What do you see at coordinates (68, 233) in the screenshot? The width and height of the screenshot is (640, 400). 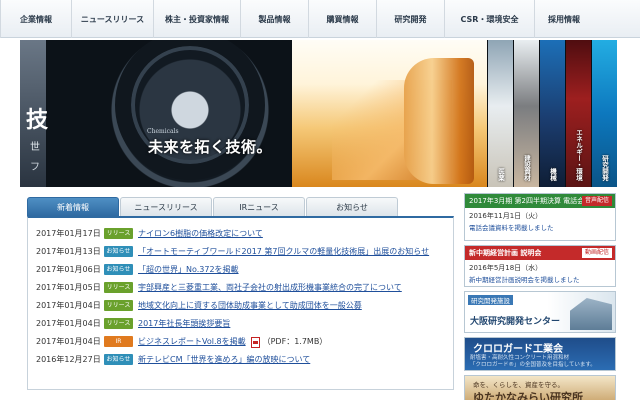 I see `news-date: 2017年01月17日` at bounding box center [68, 233].